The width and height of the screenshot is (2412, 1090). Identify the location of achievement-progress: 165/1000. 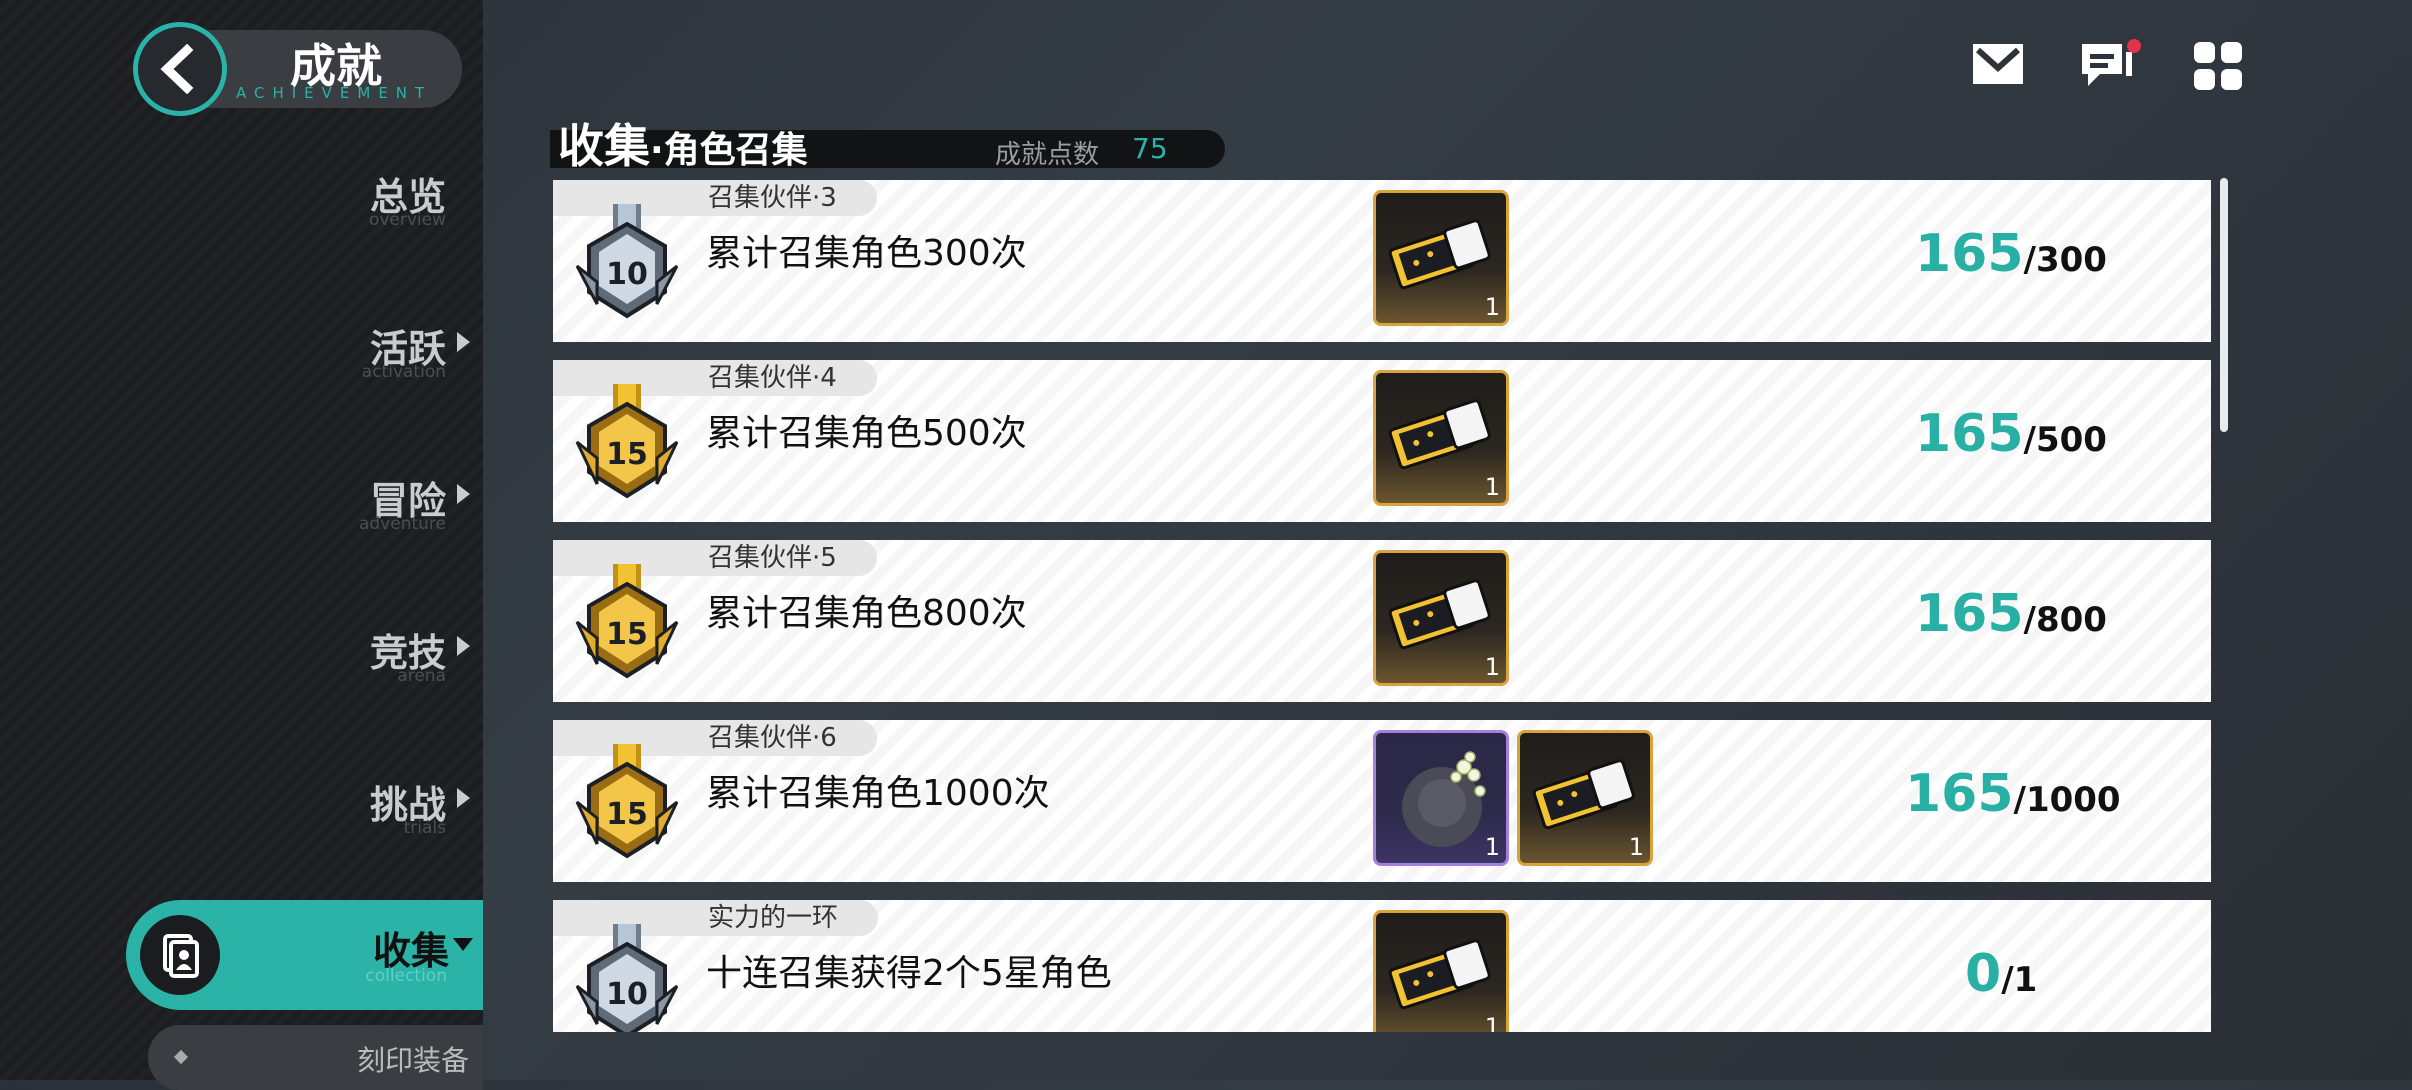
(2013, 794).